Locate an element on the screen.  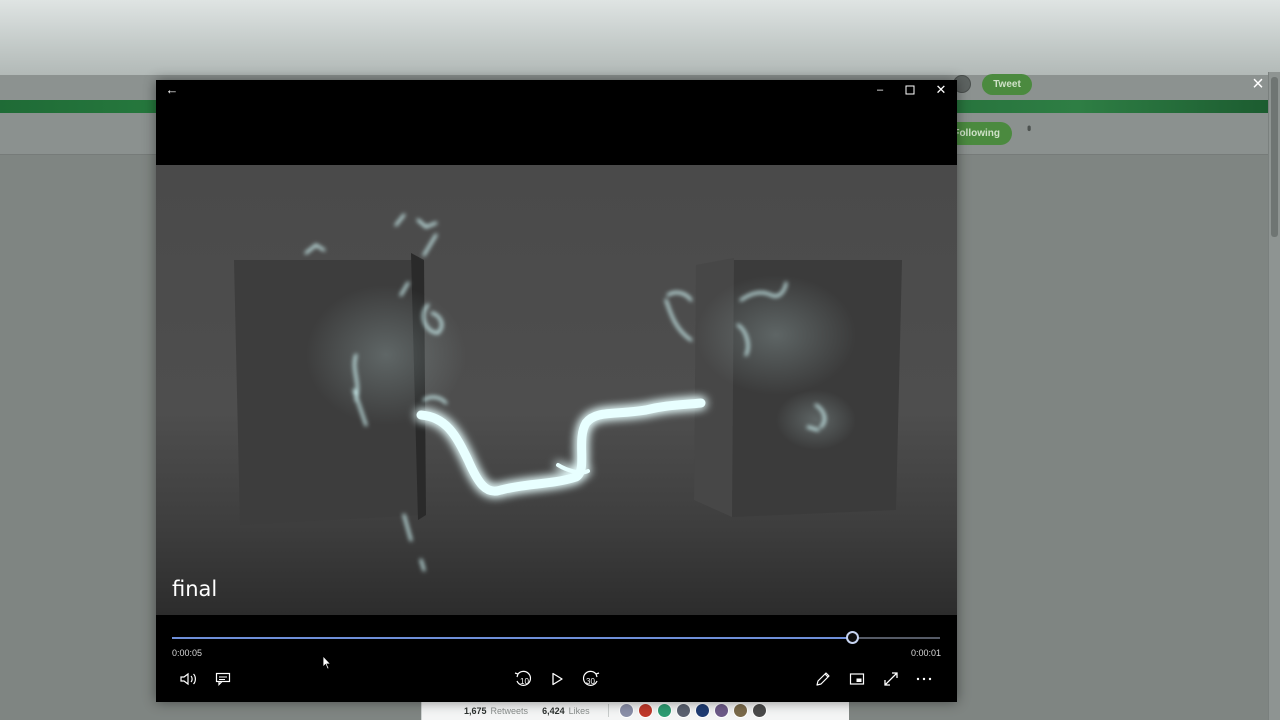
skip-back-label: 10 is located at coordinates (524, 681).